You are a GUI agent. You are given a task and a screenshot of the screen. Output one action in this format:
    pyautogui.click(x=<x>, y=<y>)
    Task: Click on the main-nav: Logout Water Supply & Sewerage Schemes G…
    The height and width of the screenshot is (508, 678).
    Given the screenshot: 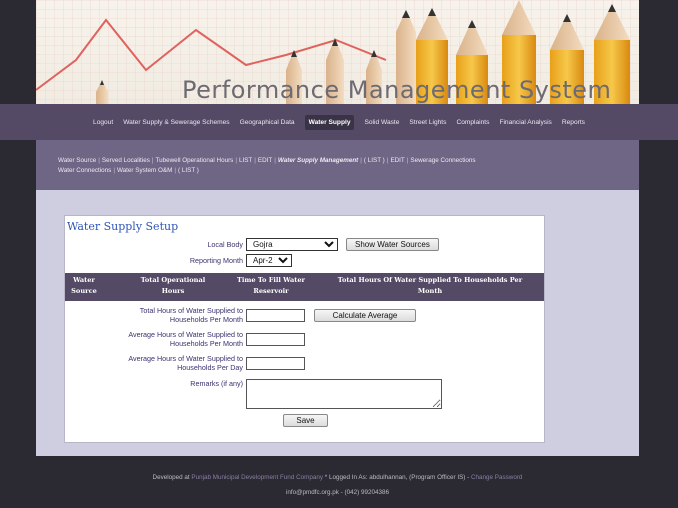 What is the action you would take?
    pyautogui.click(x=339, y=122)
    